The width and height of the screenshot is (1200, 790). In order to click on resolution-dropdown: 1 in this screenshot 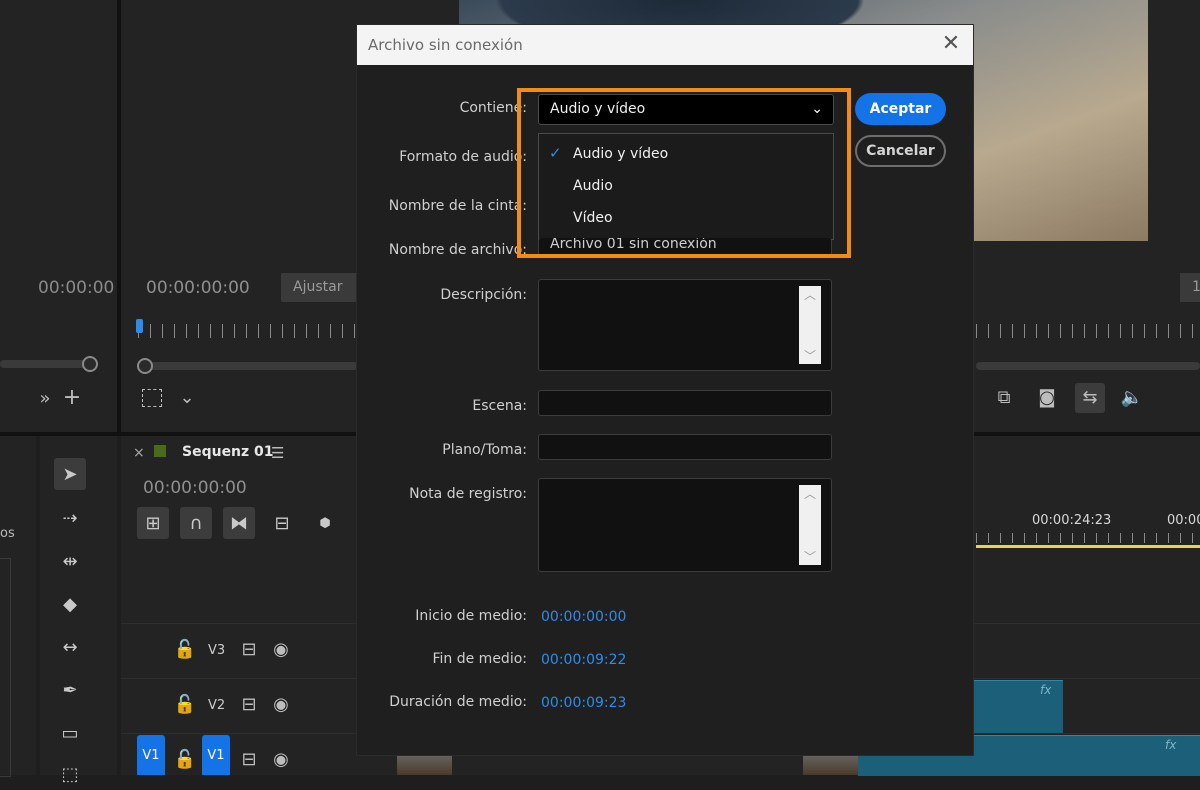, I will do `click(1190, 287)`.